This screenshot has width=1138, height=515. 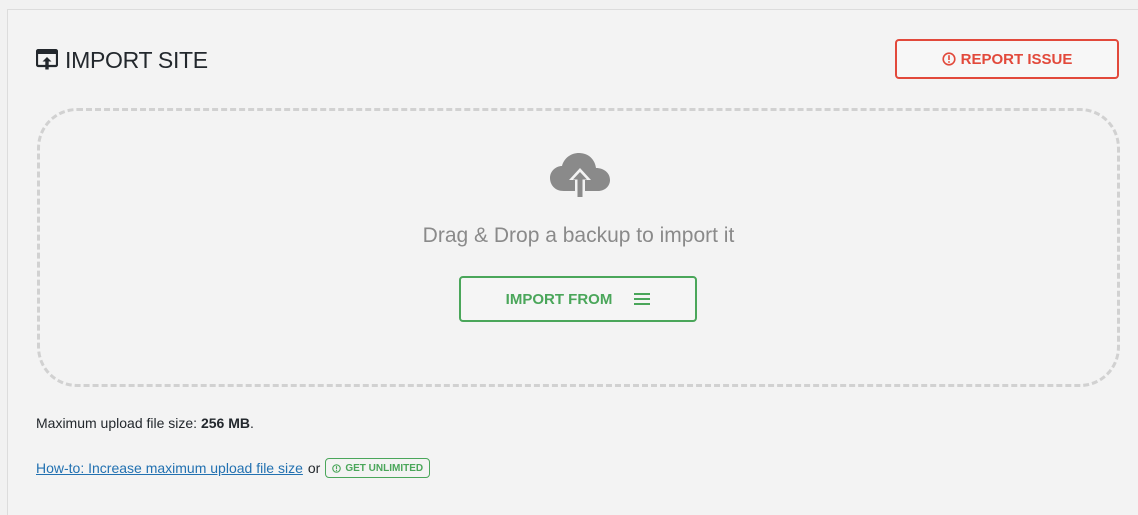 I want to click on report-issue-button: REPORT ISSUE, so click(x=1007, y=59).